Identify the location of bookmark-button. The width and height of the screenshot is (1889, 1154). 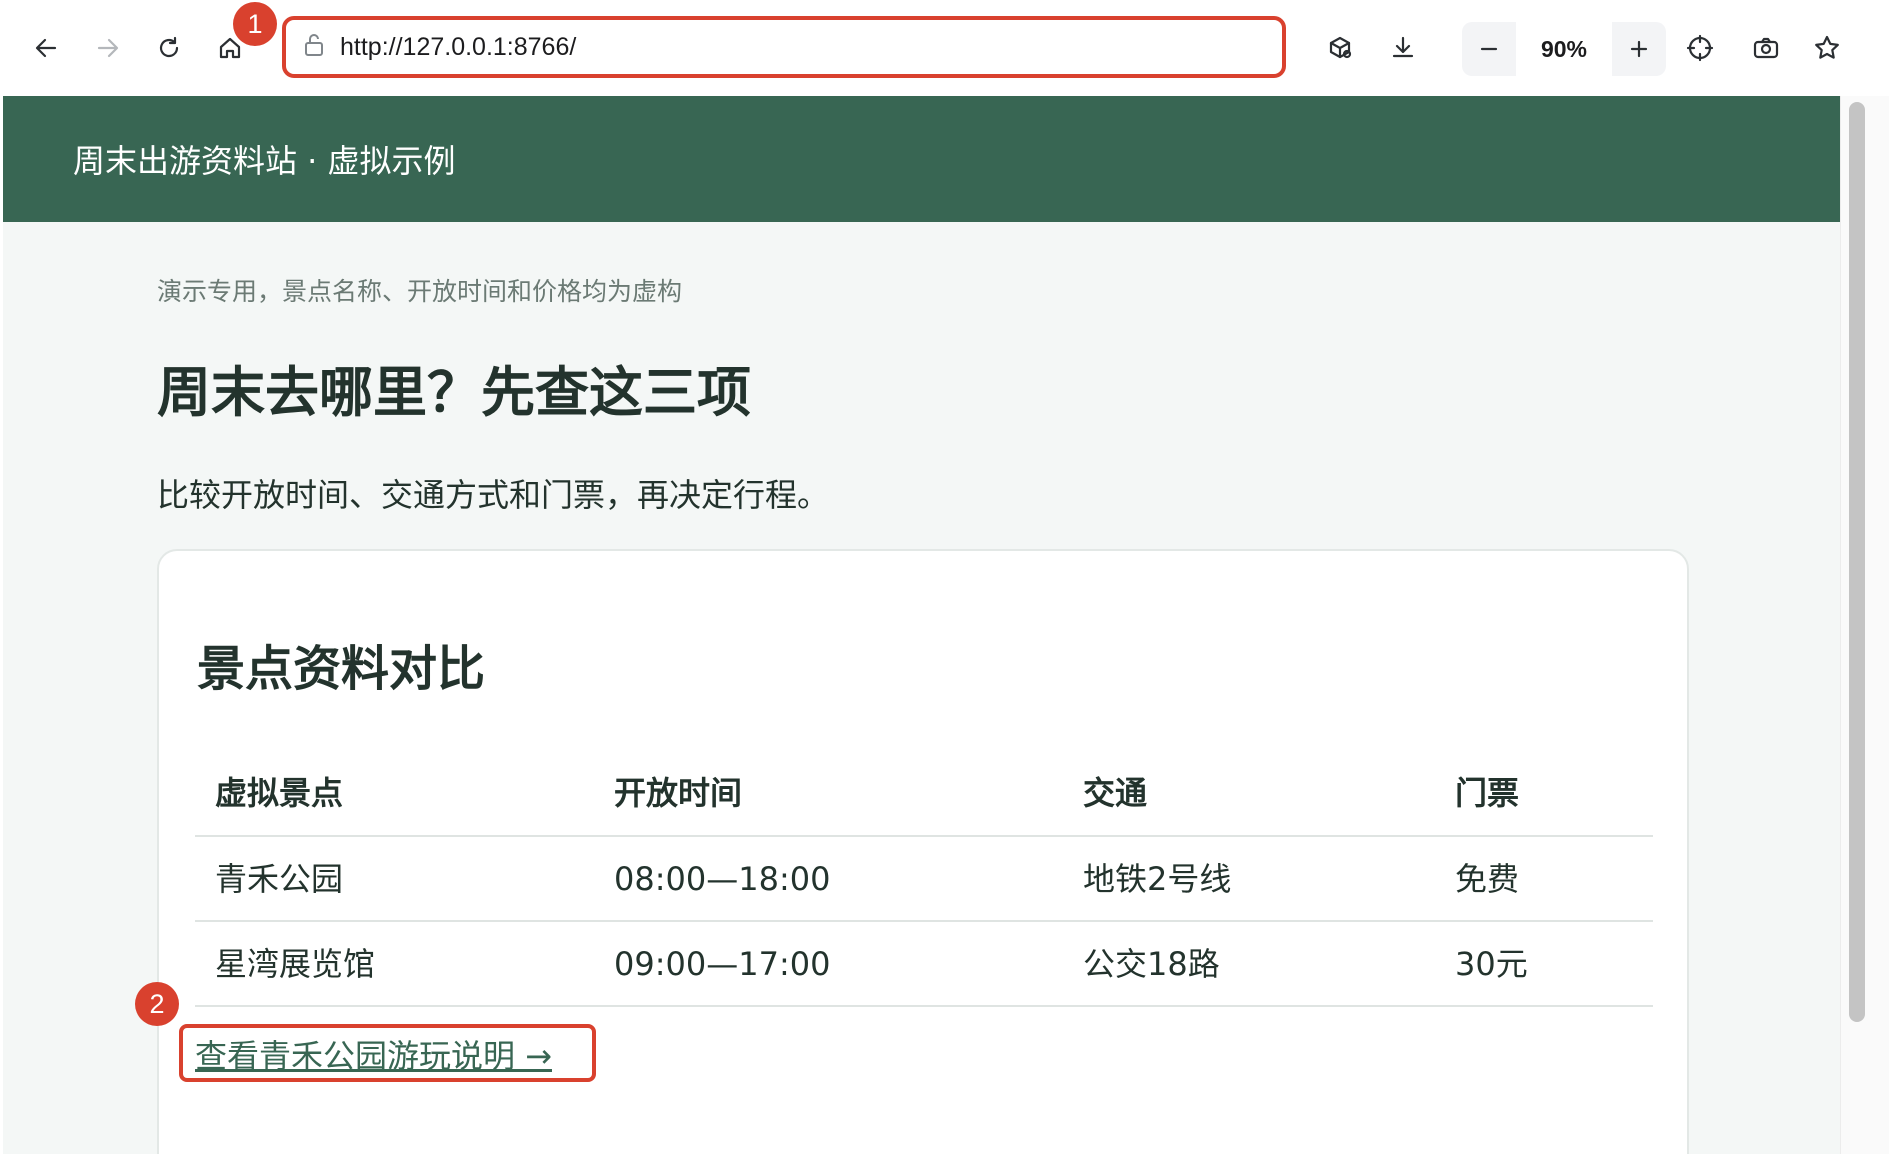
(1827, 48).